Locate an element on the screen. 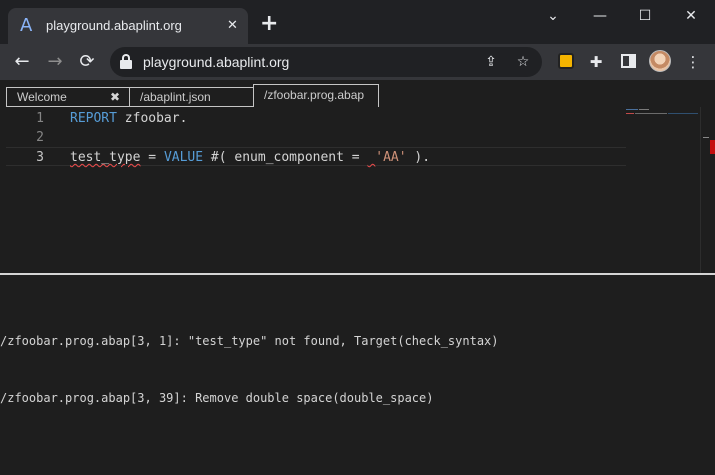  code-line: 1 REPORT zfoobar. is located at coordinates (316, 118).